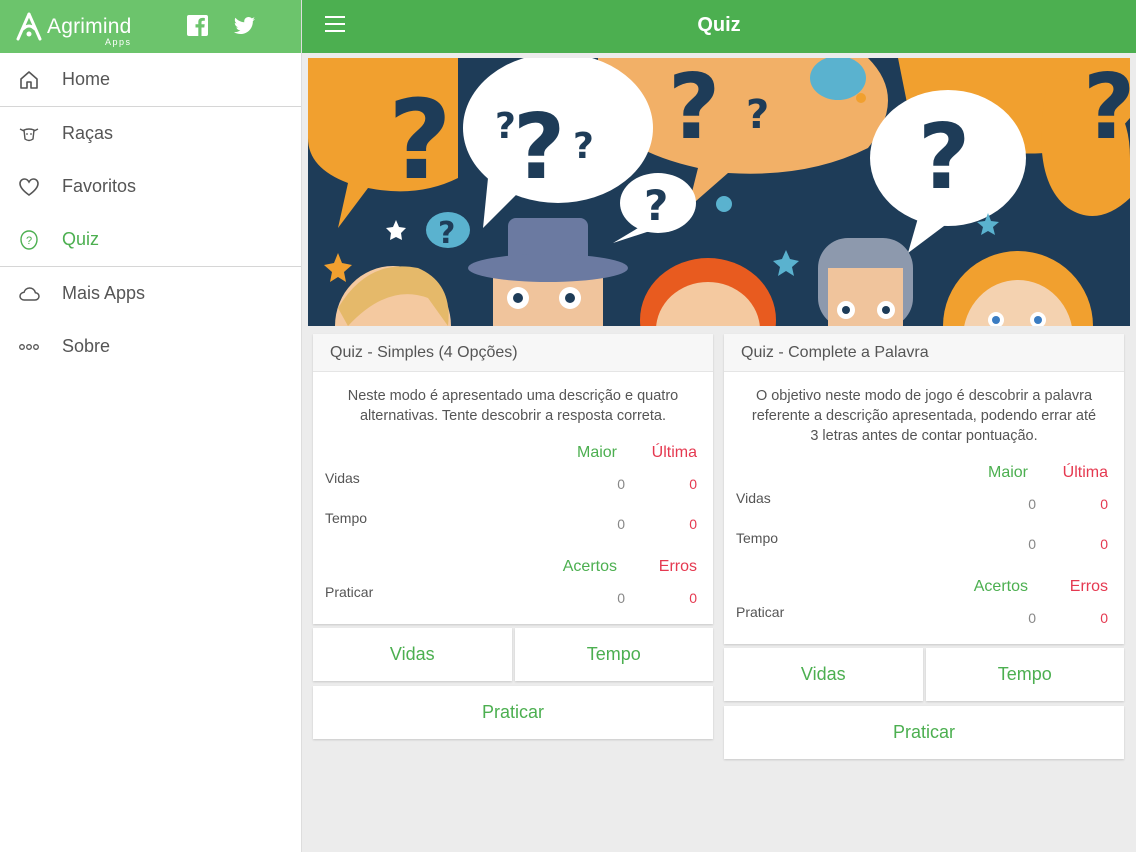 The height and width of the screenshot is (852, 1136). What do you see at coordinates (513, 353) in the screenshot?
I see `card-title: Quiz - Simples (4 Opções)` at bounding box center [513, 353].